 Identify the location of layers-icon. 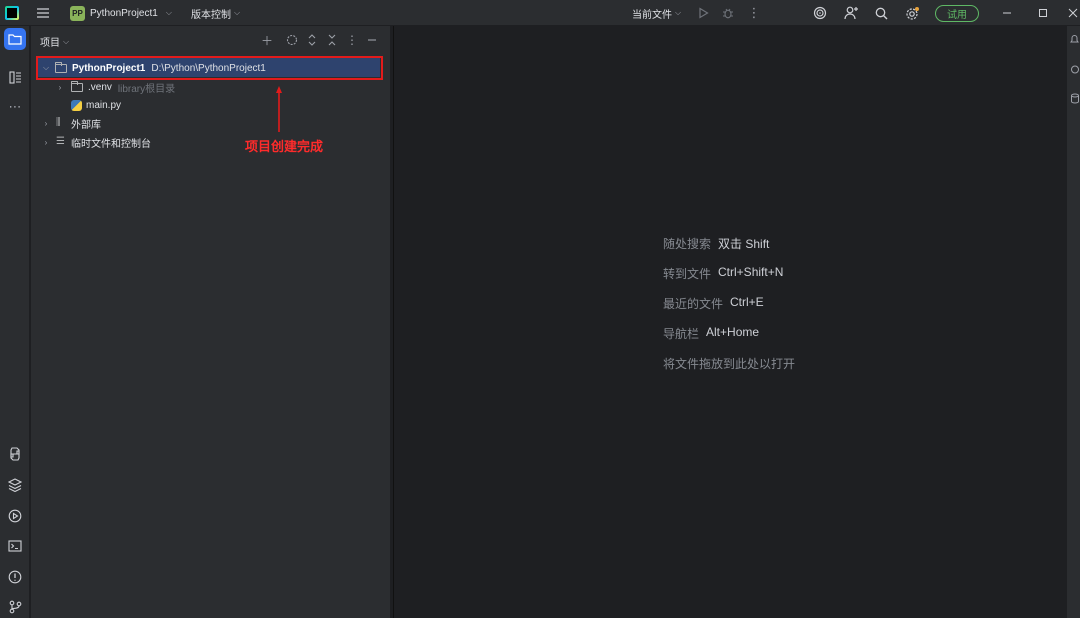
(15, 485).